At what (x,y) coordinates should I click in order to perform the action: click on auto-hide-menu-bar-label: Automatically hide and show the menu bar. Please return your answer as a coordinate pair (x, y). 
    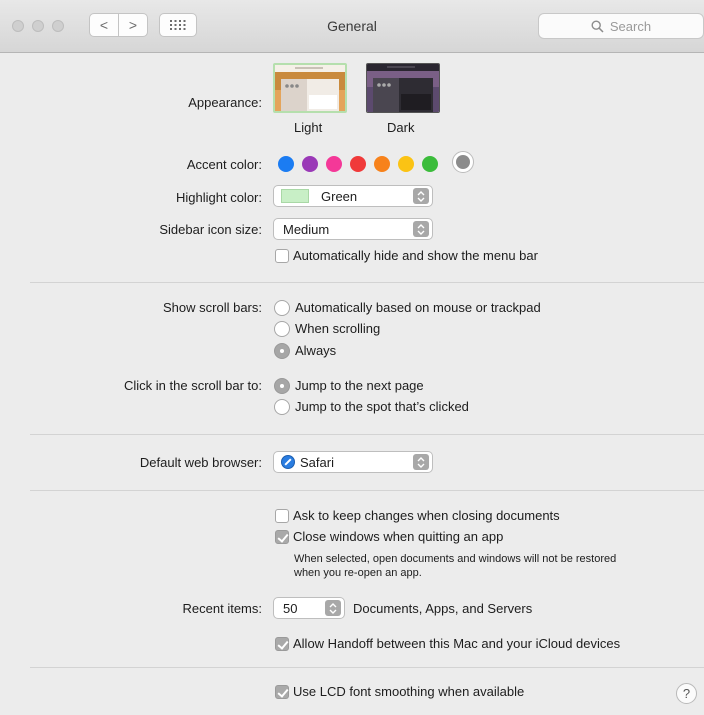
    Looking at the image, I should click on (415, 255).